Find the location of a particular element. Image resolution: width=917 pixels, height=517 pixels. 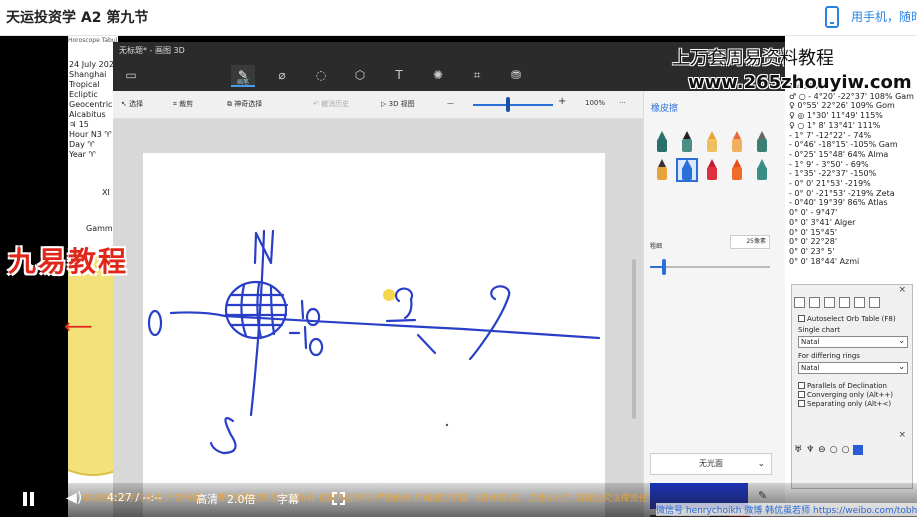

effects-icon: ✺ is located at coordinates (438, 76).